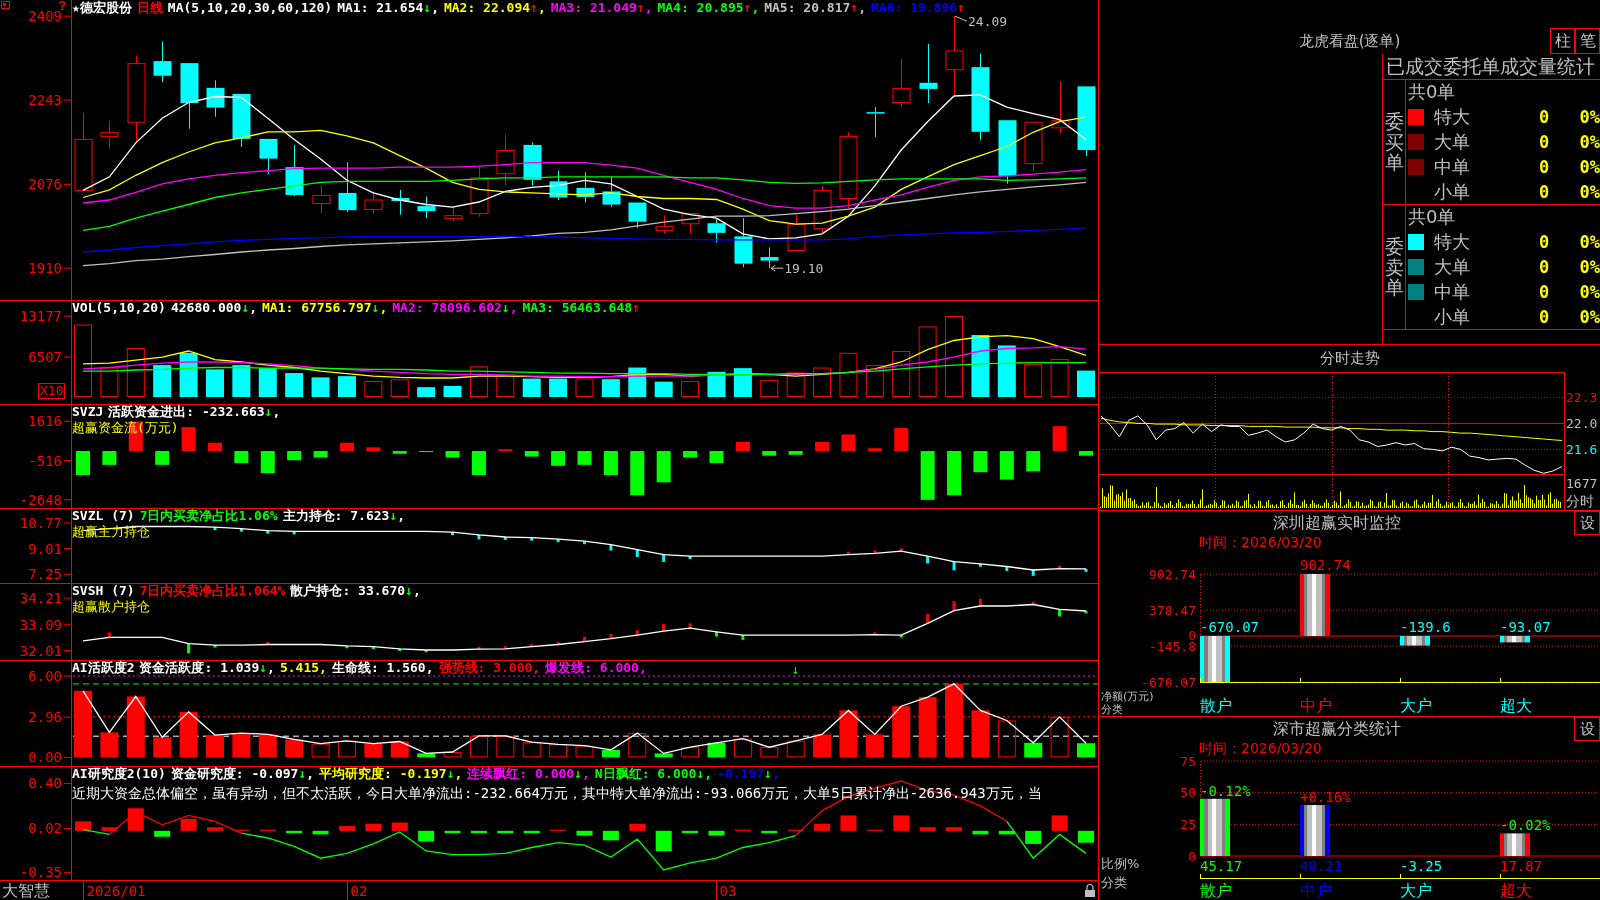 This screenshot has height=900, width=1600. I want to click on axis-label: 25, so click(1188, 824).